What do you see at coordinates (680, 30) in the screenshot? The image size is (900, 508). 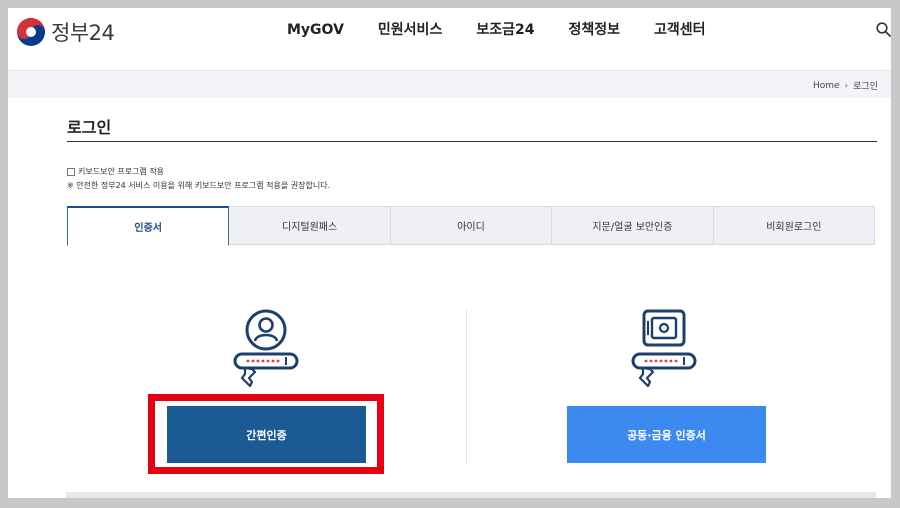 I see `nav-item-customer-center: 고객센터` at bounding box center [680, 30].